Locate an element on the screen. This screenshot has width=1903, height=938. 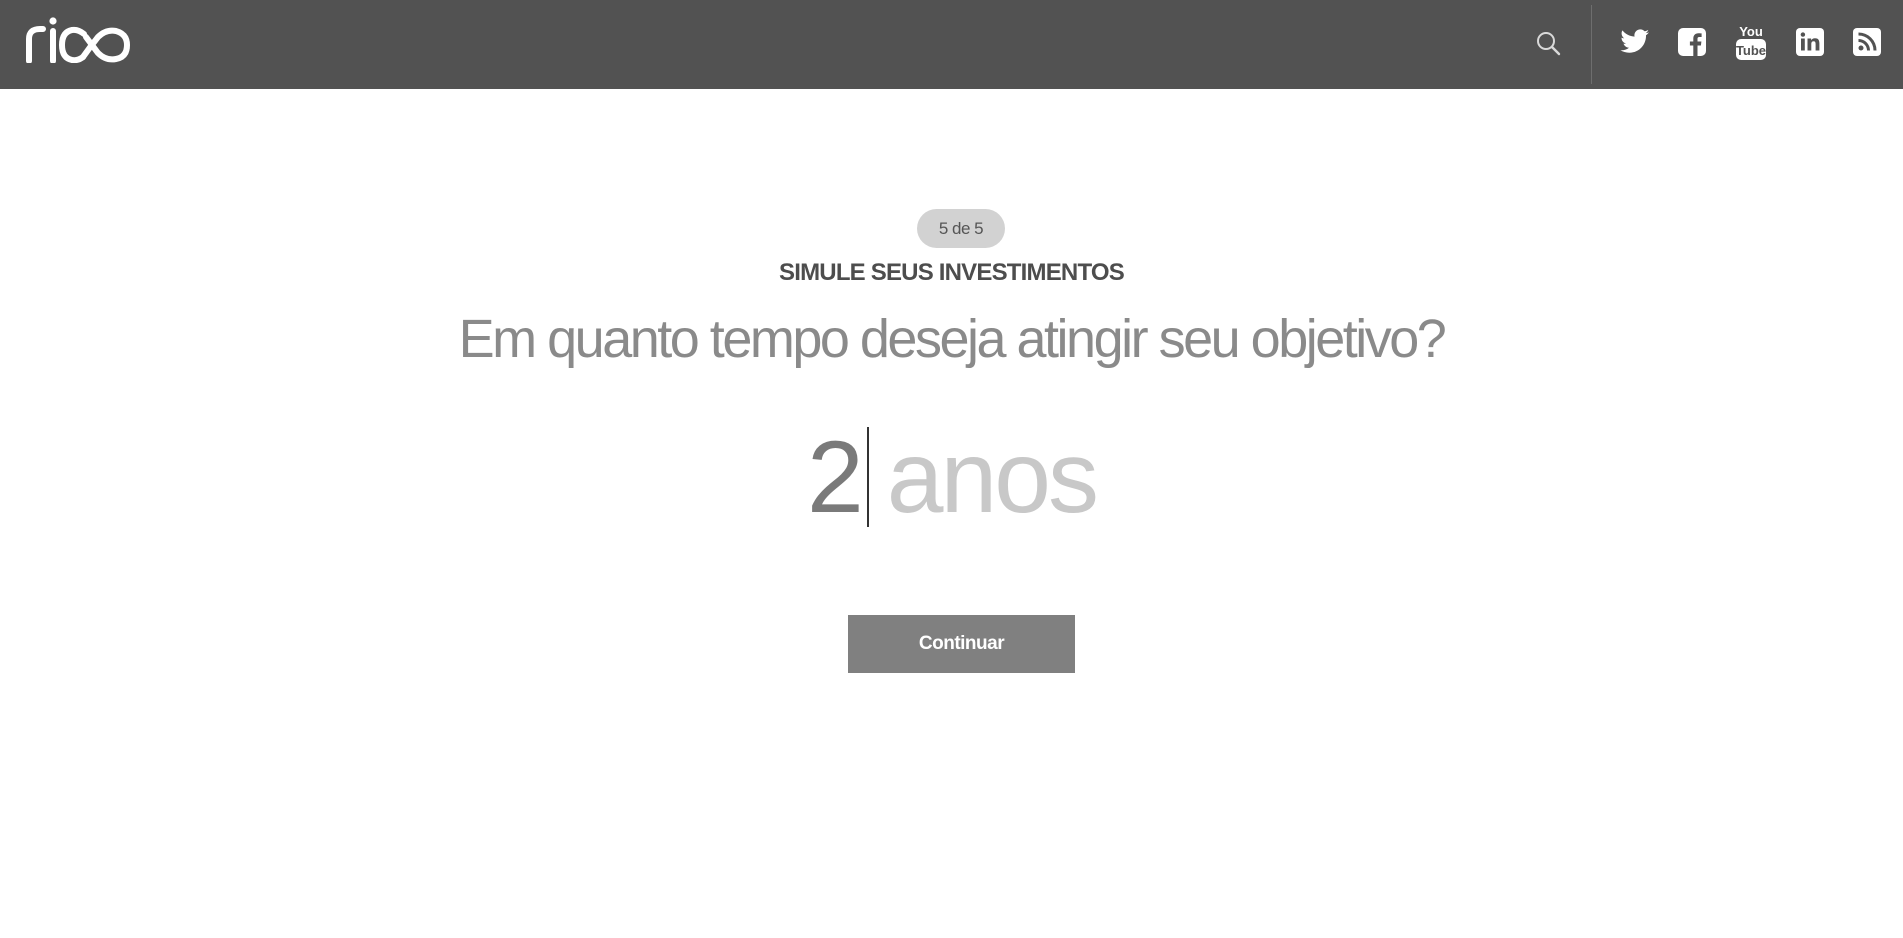
years-input: 2 anos is located at coordinates (951, 477).